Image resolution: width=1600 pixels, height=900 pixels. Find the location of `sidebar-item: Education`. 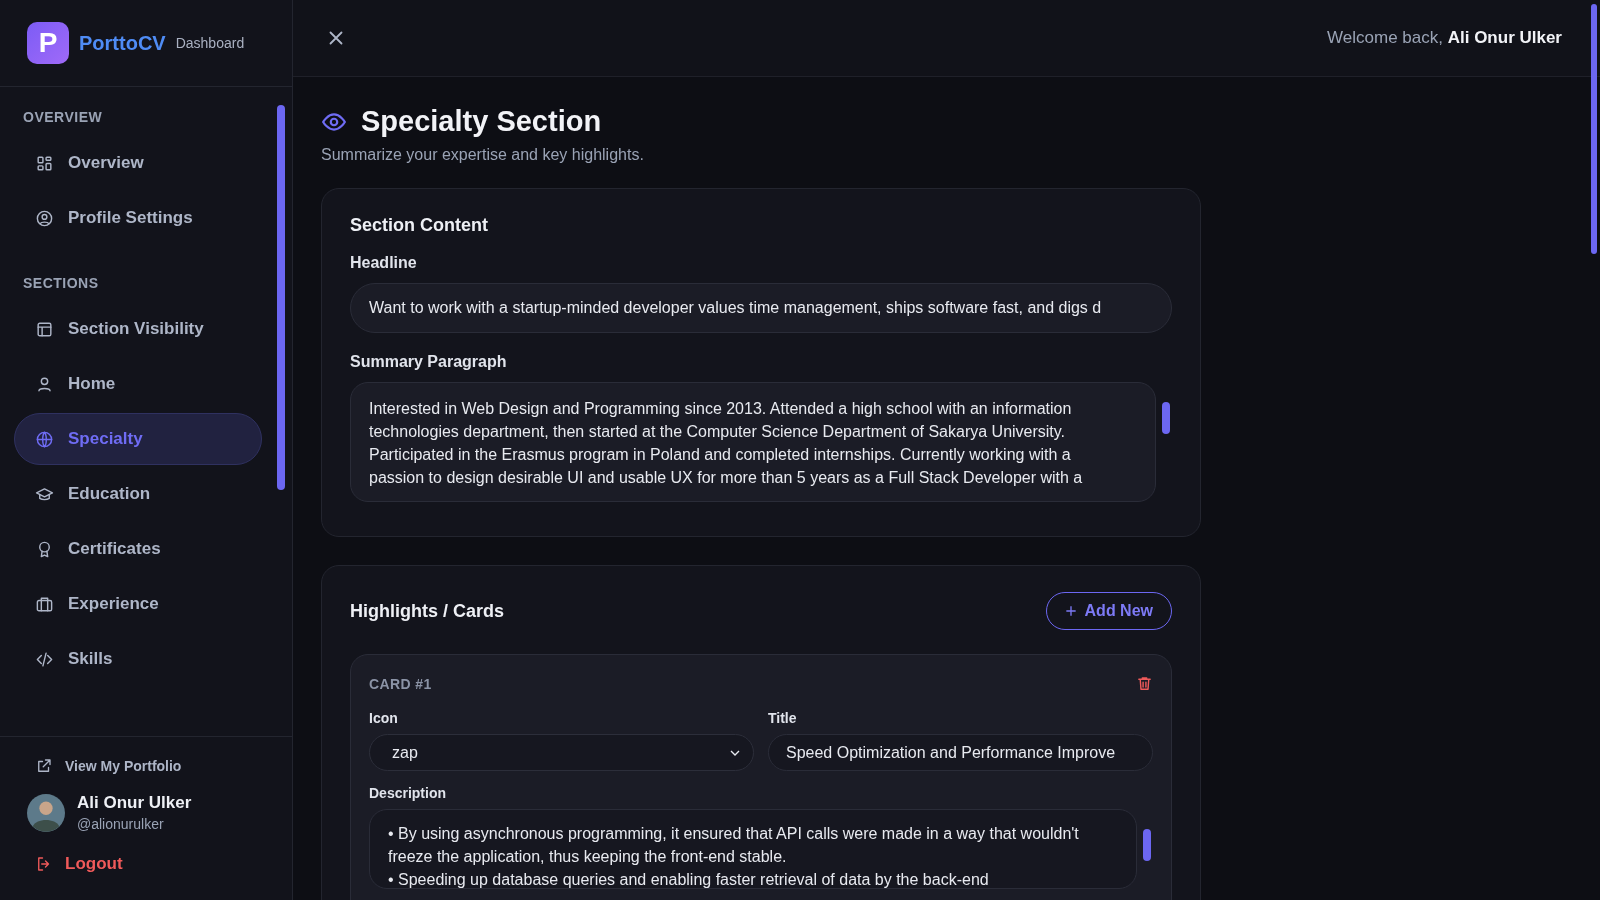

sidebar-item: Education is located at coordinates (138, 494).